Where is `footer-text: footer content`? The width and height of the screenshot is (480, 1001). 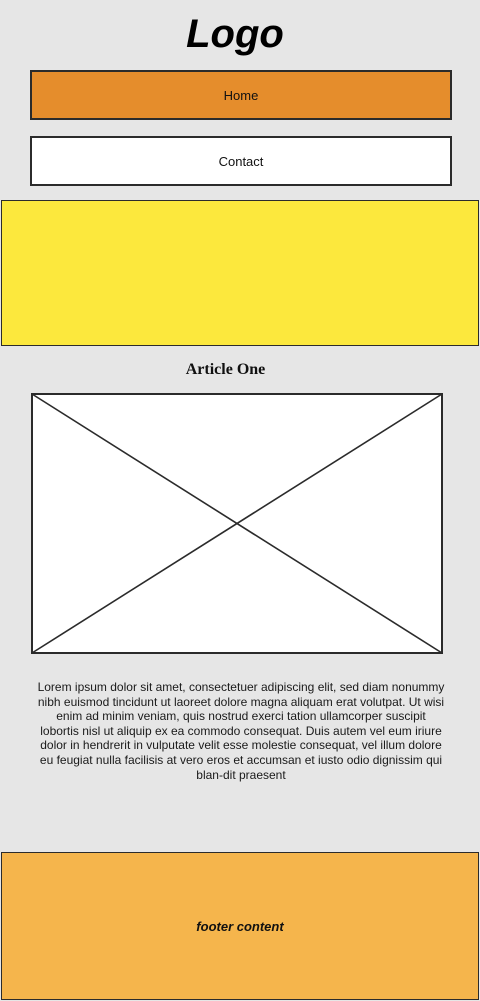 footer-text: footer content is located at coordinates (240, 926).